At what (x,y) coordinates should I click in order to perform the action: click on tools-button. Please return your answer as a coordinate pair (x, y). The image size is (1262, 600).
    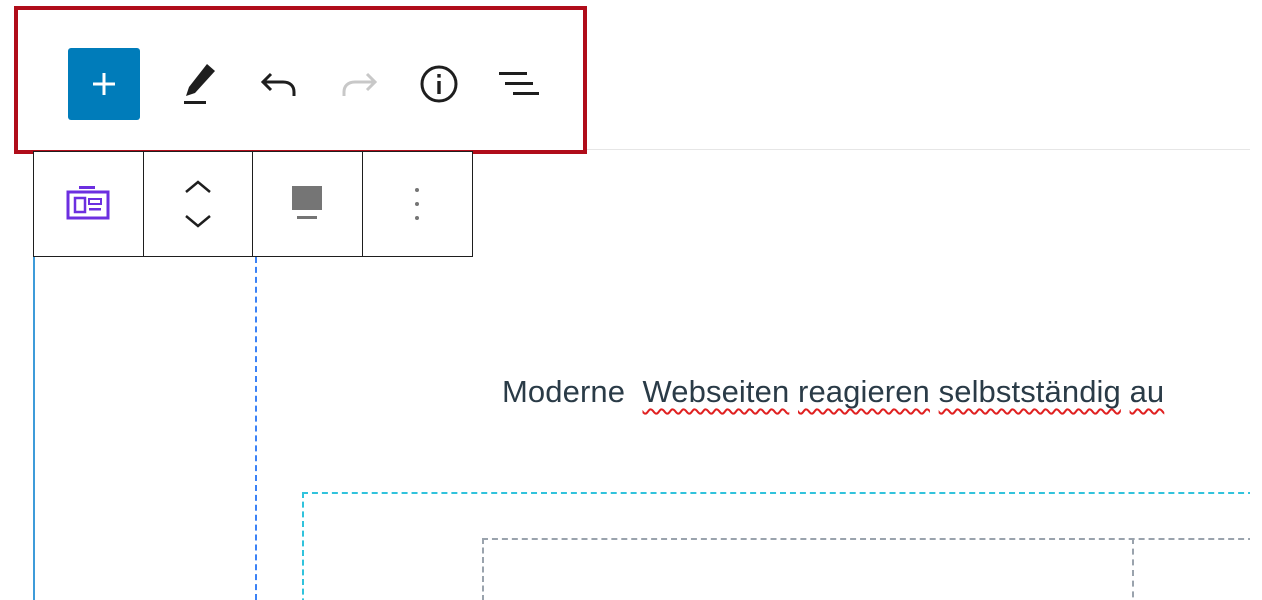
    Looking at the image, I should click on (199, 84).